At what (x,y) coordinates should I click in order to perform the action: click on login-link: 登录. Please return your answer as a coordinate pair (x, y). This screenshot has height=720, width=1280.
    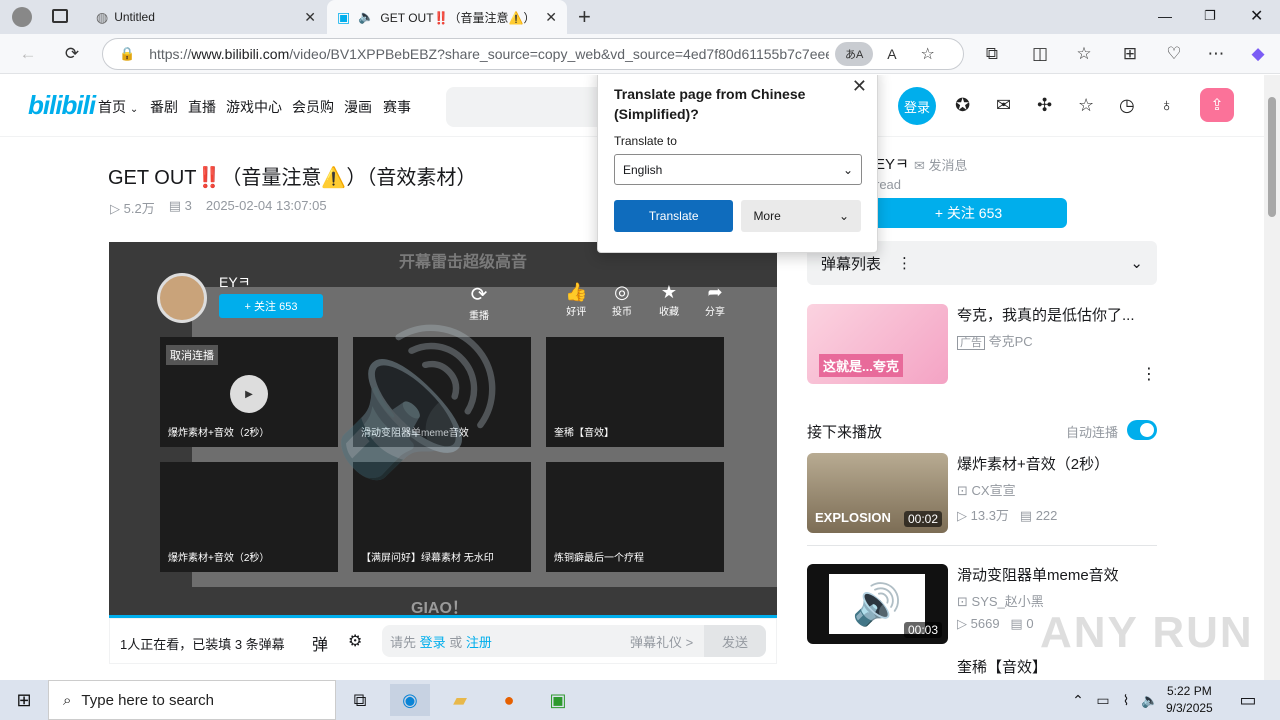
    Looking at the image, I should click on (433, 641).